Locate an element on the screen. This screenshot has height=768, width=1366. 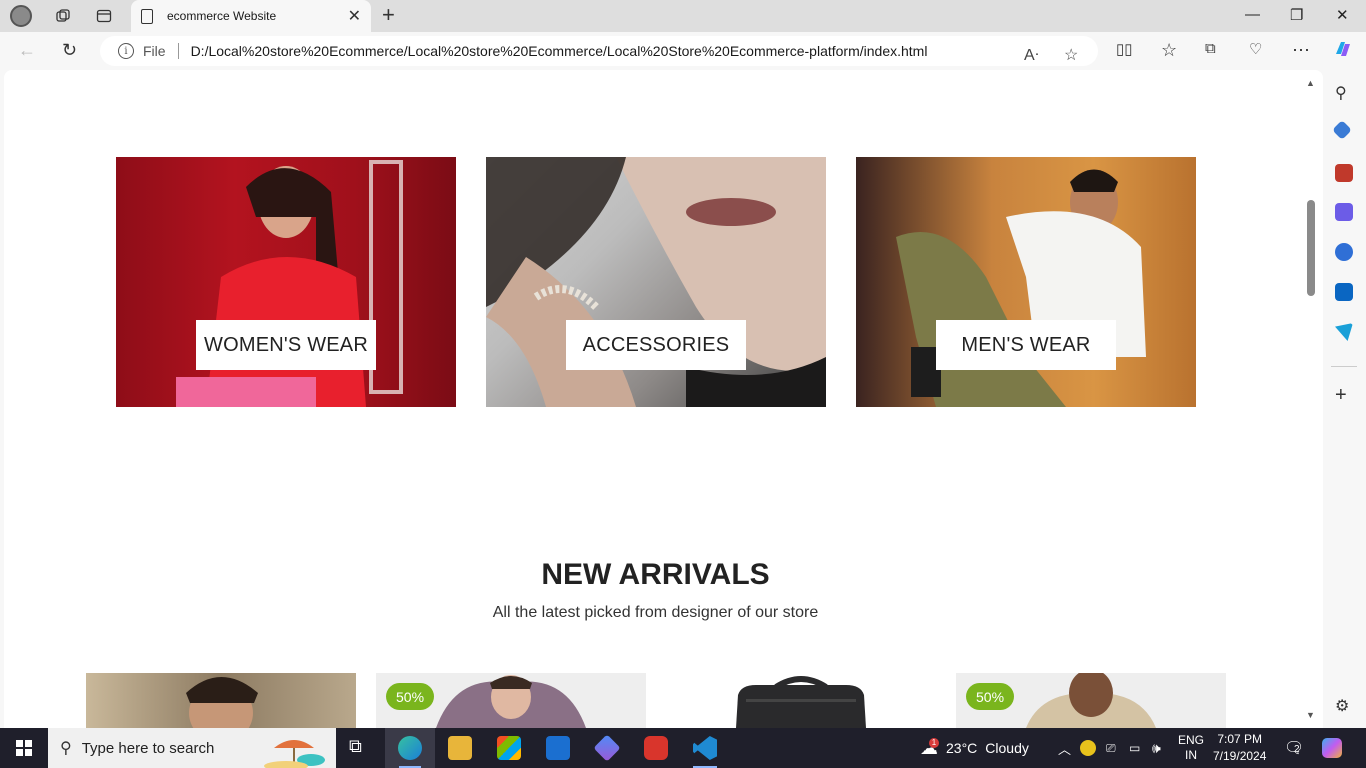
language-code: ENG is located at coordinates (1191, 740).